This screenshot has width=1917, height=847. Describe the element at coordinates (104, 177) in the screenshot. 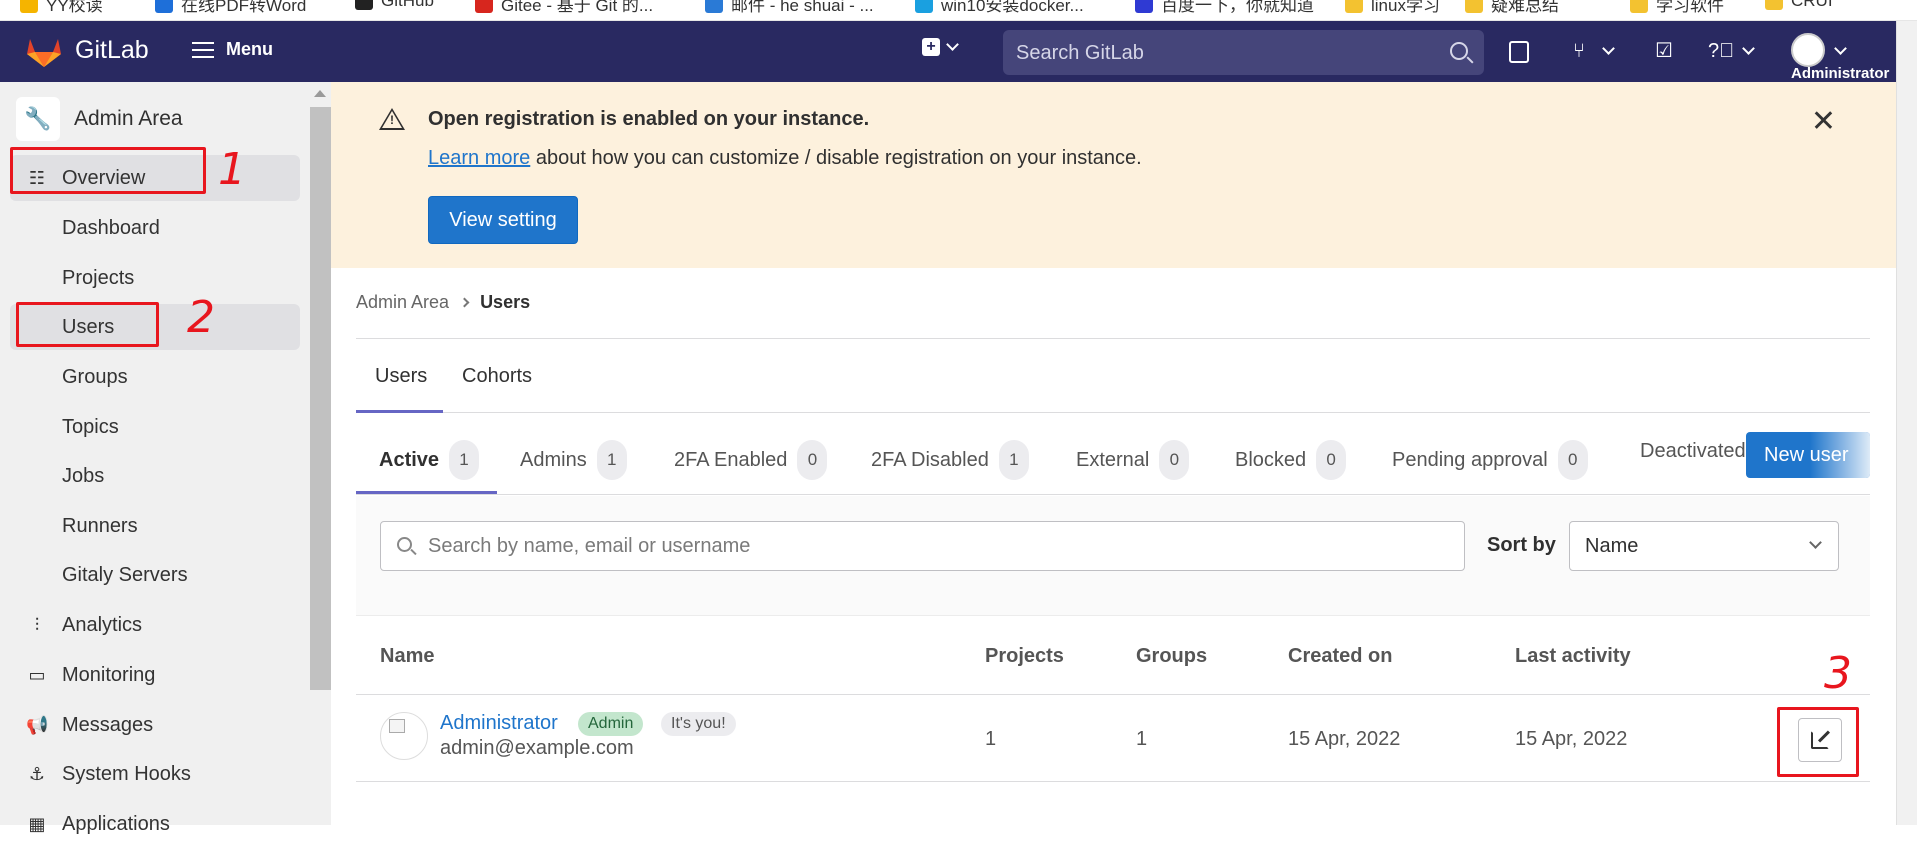

I see `sidebar-item-label: Overview` at that location.